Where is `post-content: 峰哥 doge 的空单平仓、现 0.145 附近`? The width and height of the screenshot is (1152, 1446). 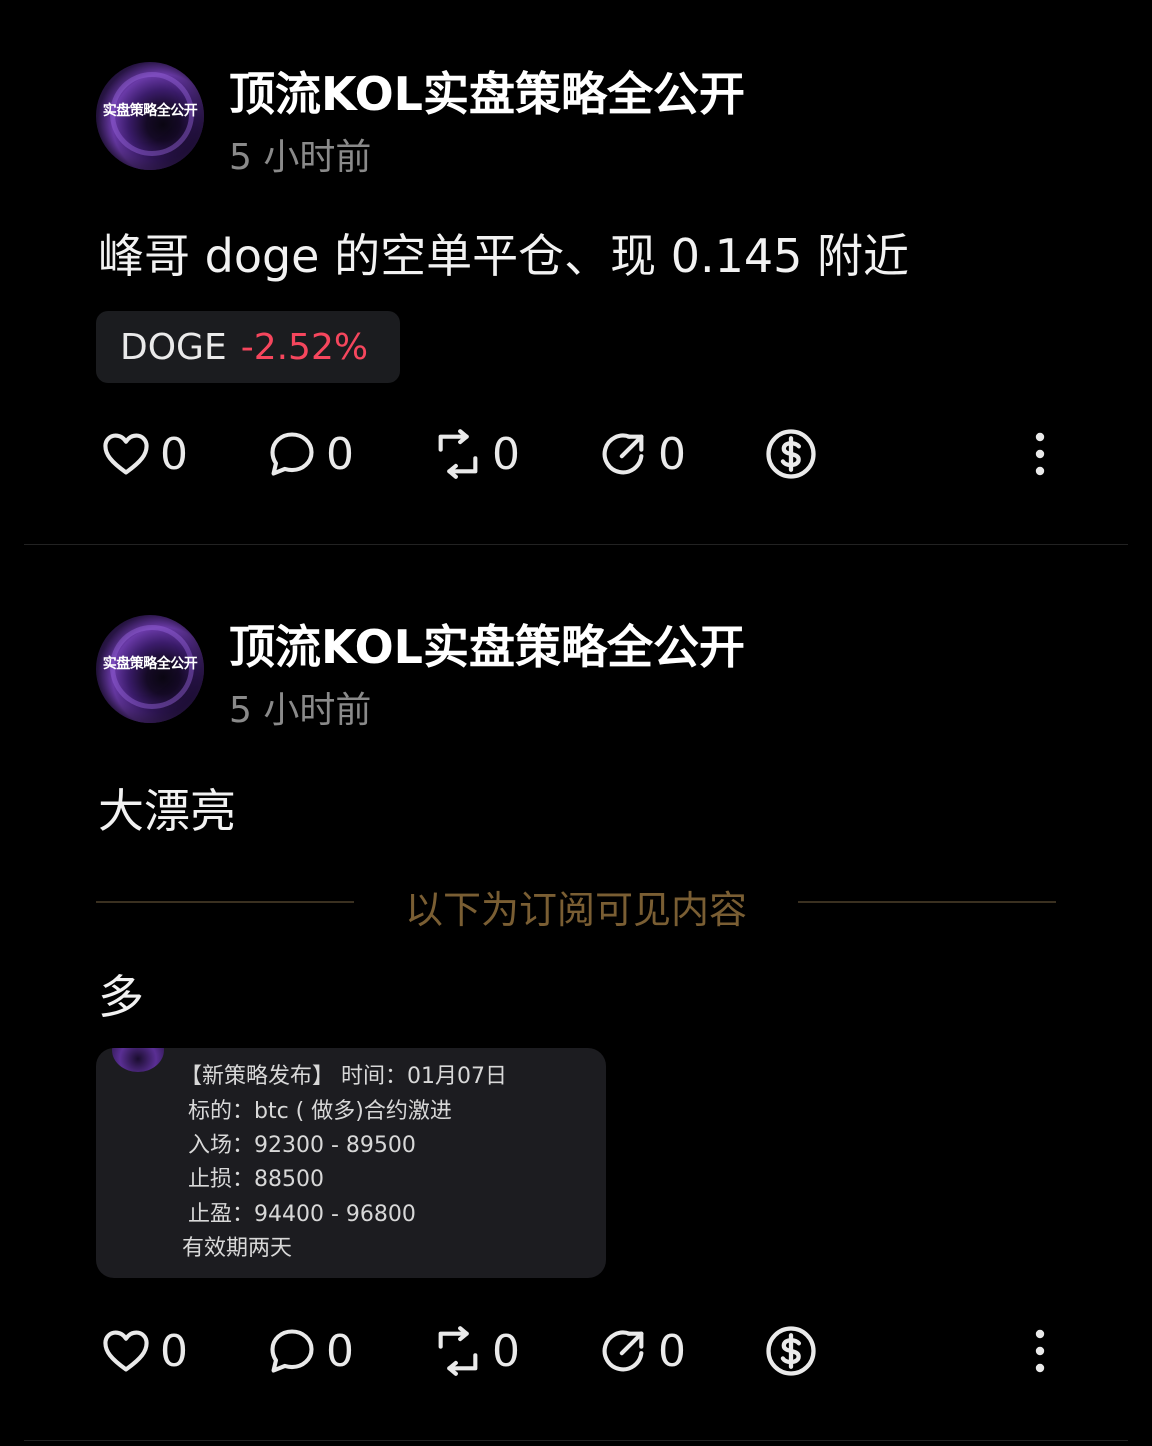 post-content: 峰哥 doge 的空单平仓、现 0.145 附近 is located at coordinates (504, 256).